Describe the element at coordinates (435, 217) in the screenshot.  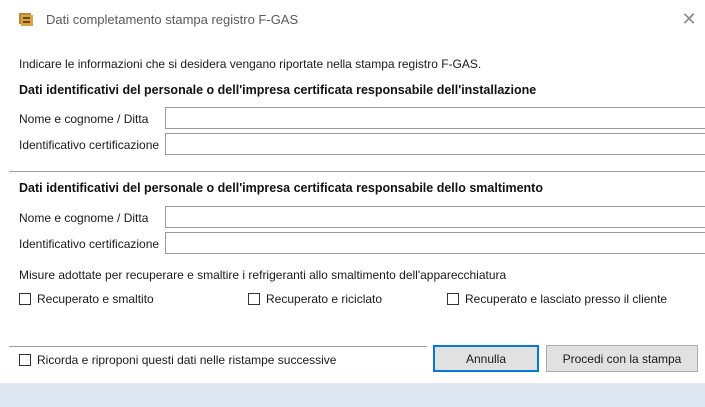
I see `disposal-name-field` at that location.